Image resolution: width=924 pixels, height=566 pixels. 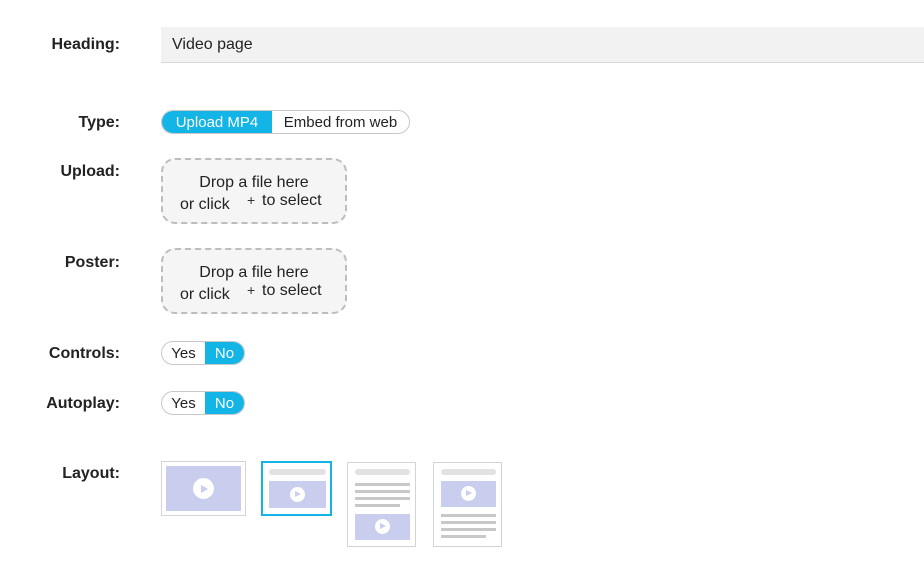 I want to click on type-toggle: Upload MP4 Embed from web, so click(x=285, y=122).